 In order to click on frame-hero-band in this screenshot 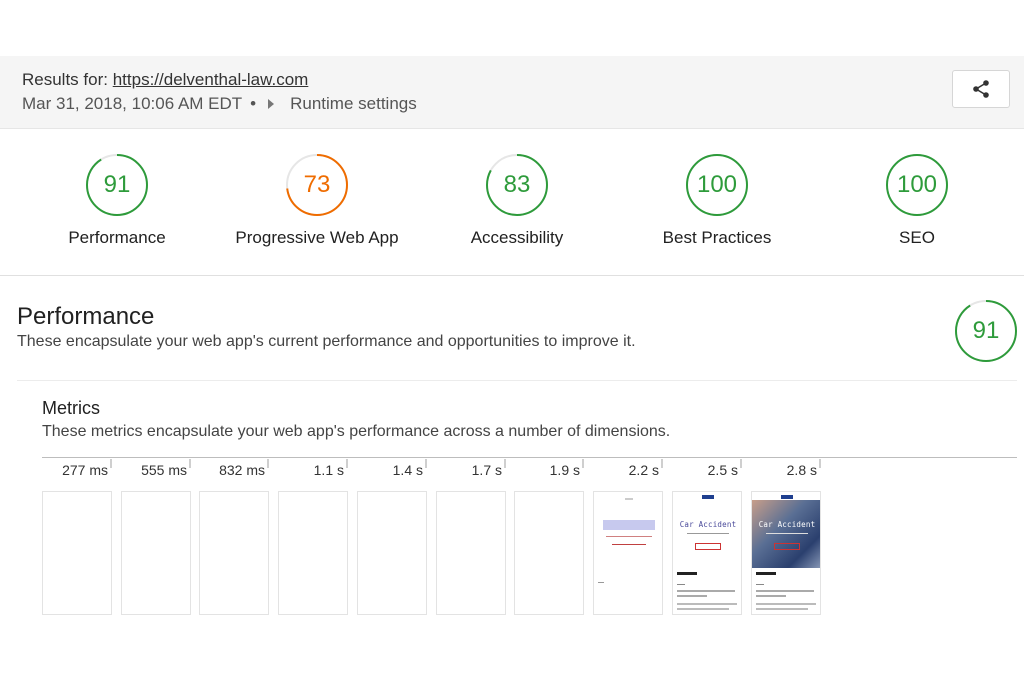, I will do `click(629, 525)`.